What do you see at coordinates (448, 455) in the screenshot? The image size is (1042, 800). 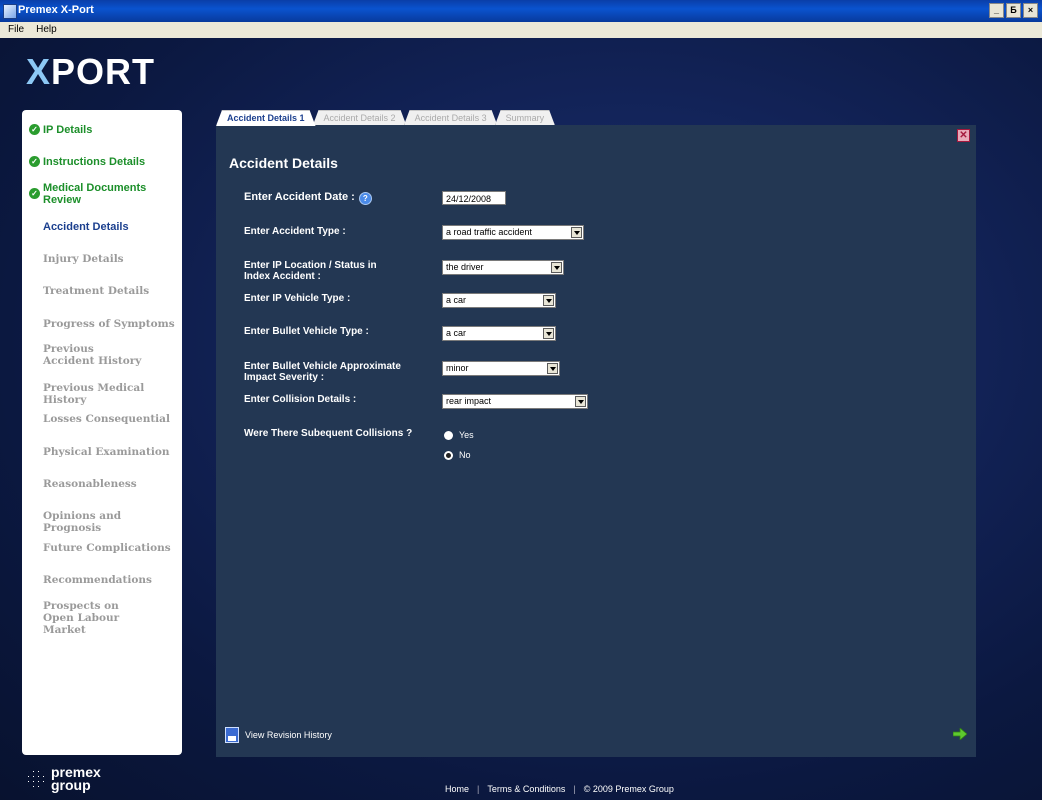 I see `radio-button-selected` at bounding box center [448, 455].